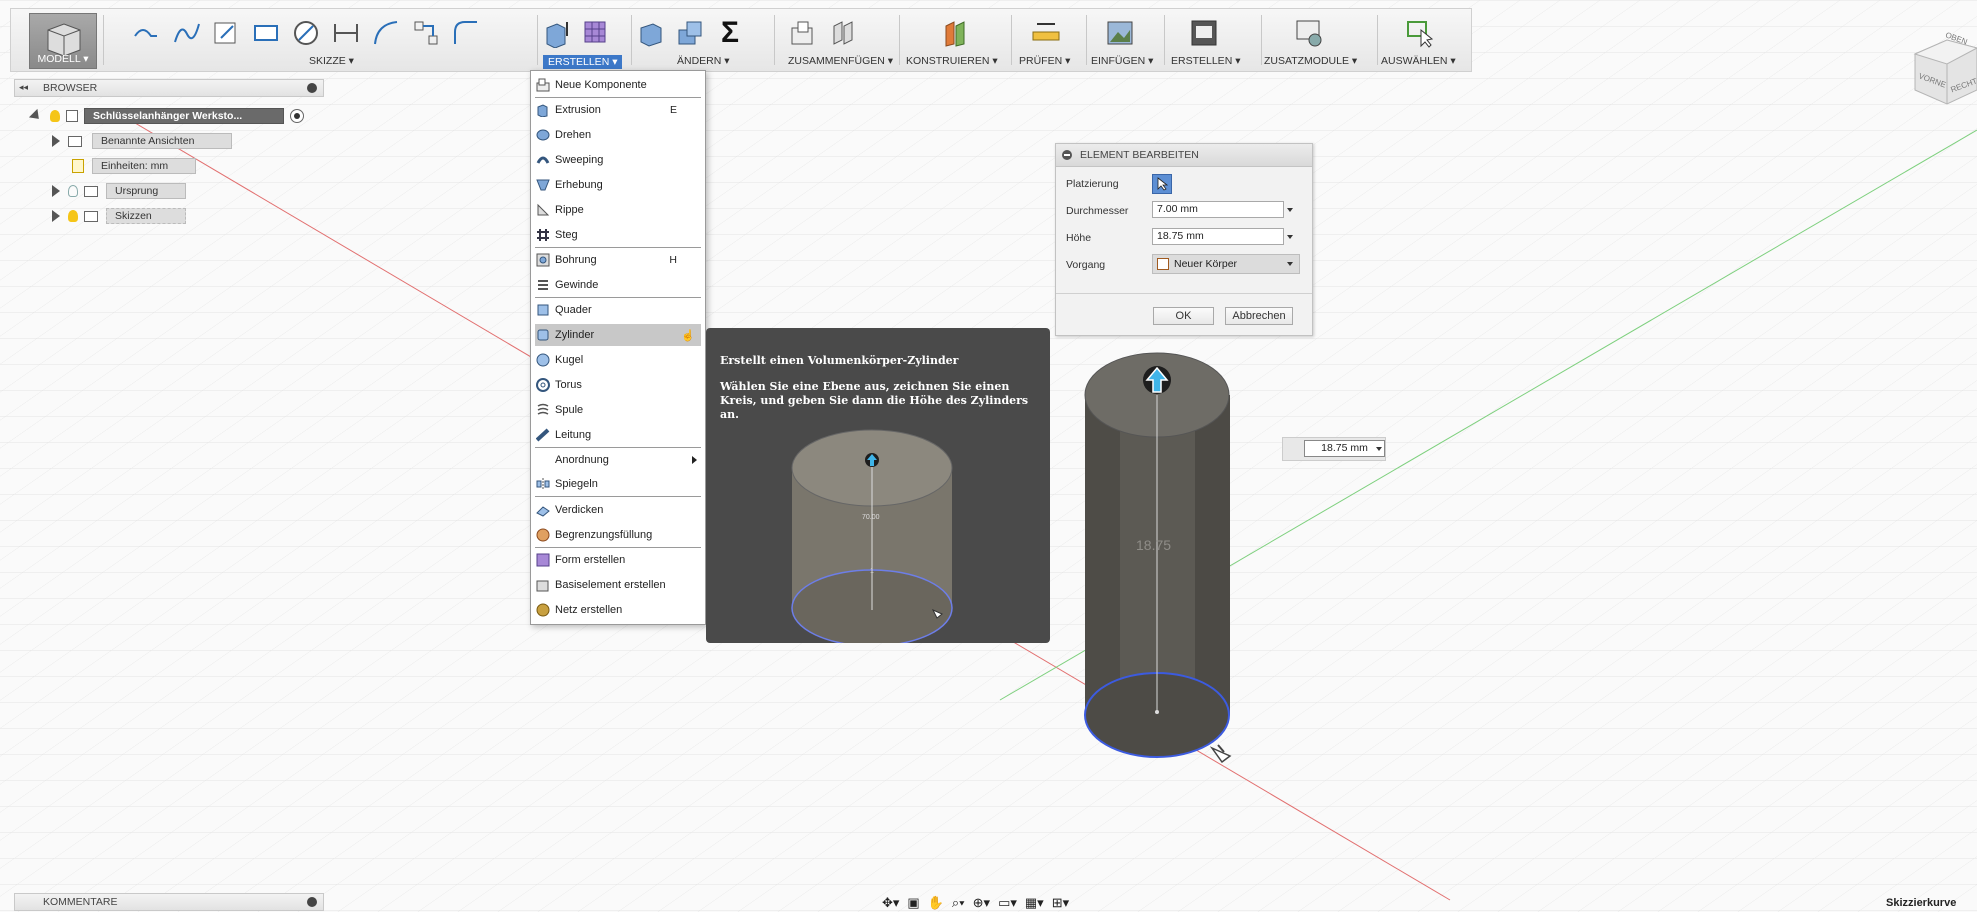  I want to click on height-input: 18.75 mm, so click(1218, 236).